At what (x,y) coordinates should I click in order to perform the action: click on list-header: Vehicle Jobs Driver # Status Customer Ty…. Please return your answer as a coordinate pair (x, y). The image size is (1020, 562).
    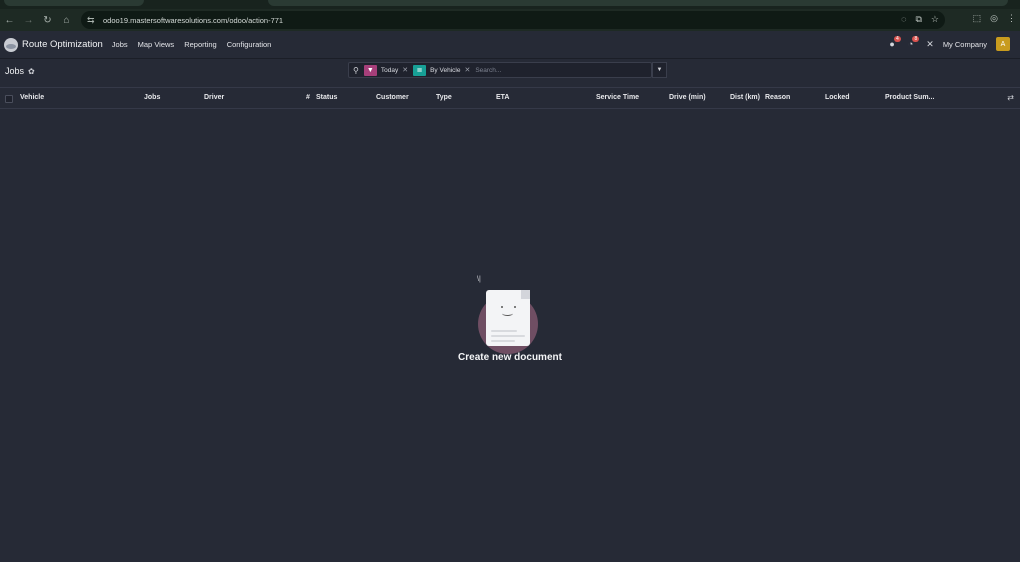
    Looking at the image, I should click on (510, 98).